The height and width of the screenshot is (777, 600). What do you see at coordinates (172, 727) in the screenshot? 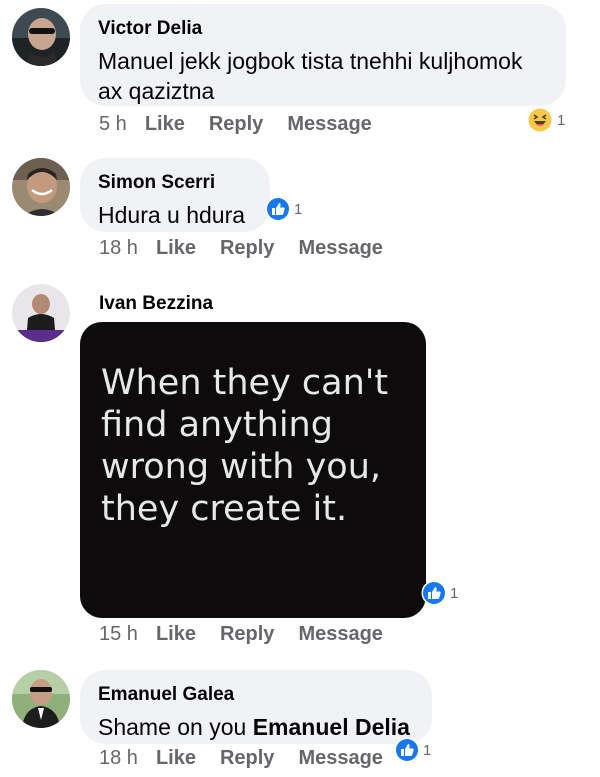
I see `comment-text-prefix: Shame on you` at bounding box center [172, 727].